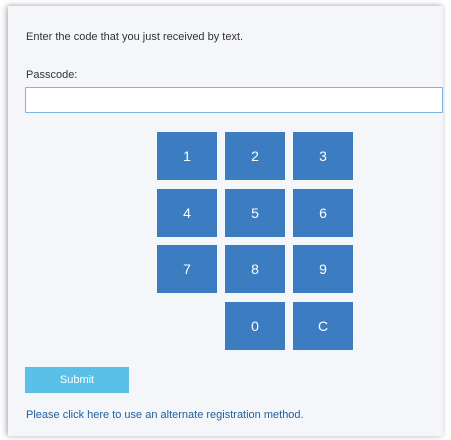  Describe the element at coordinates (187, 213) in the screenshot. I see `keypad-key-4: 4` at that location.